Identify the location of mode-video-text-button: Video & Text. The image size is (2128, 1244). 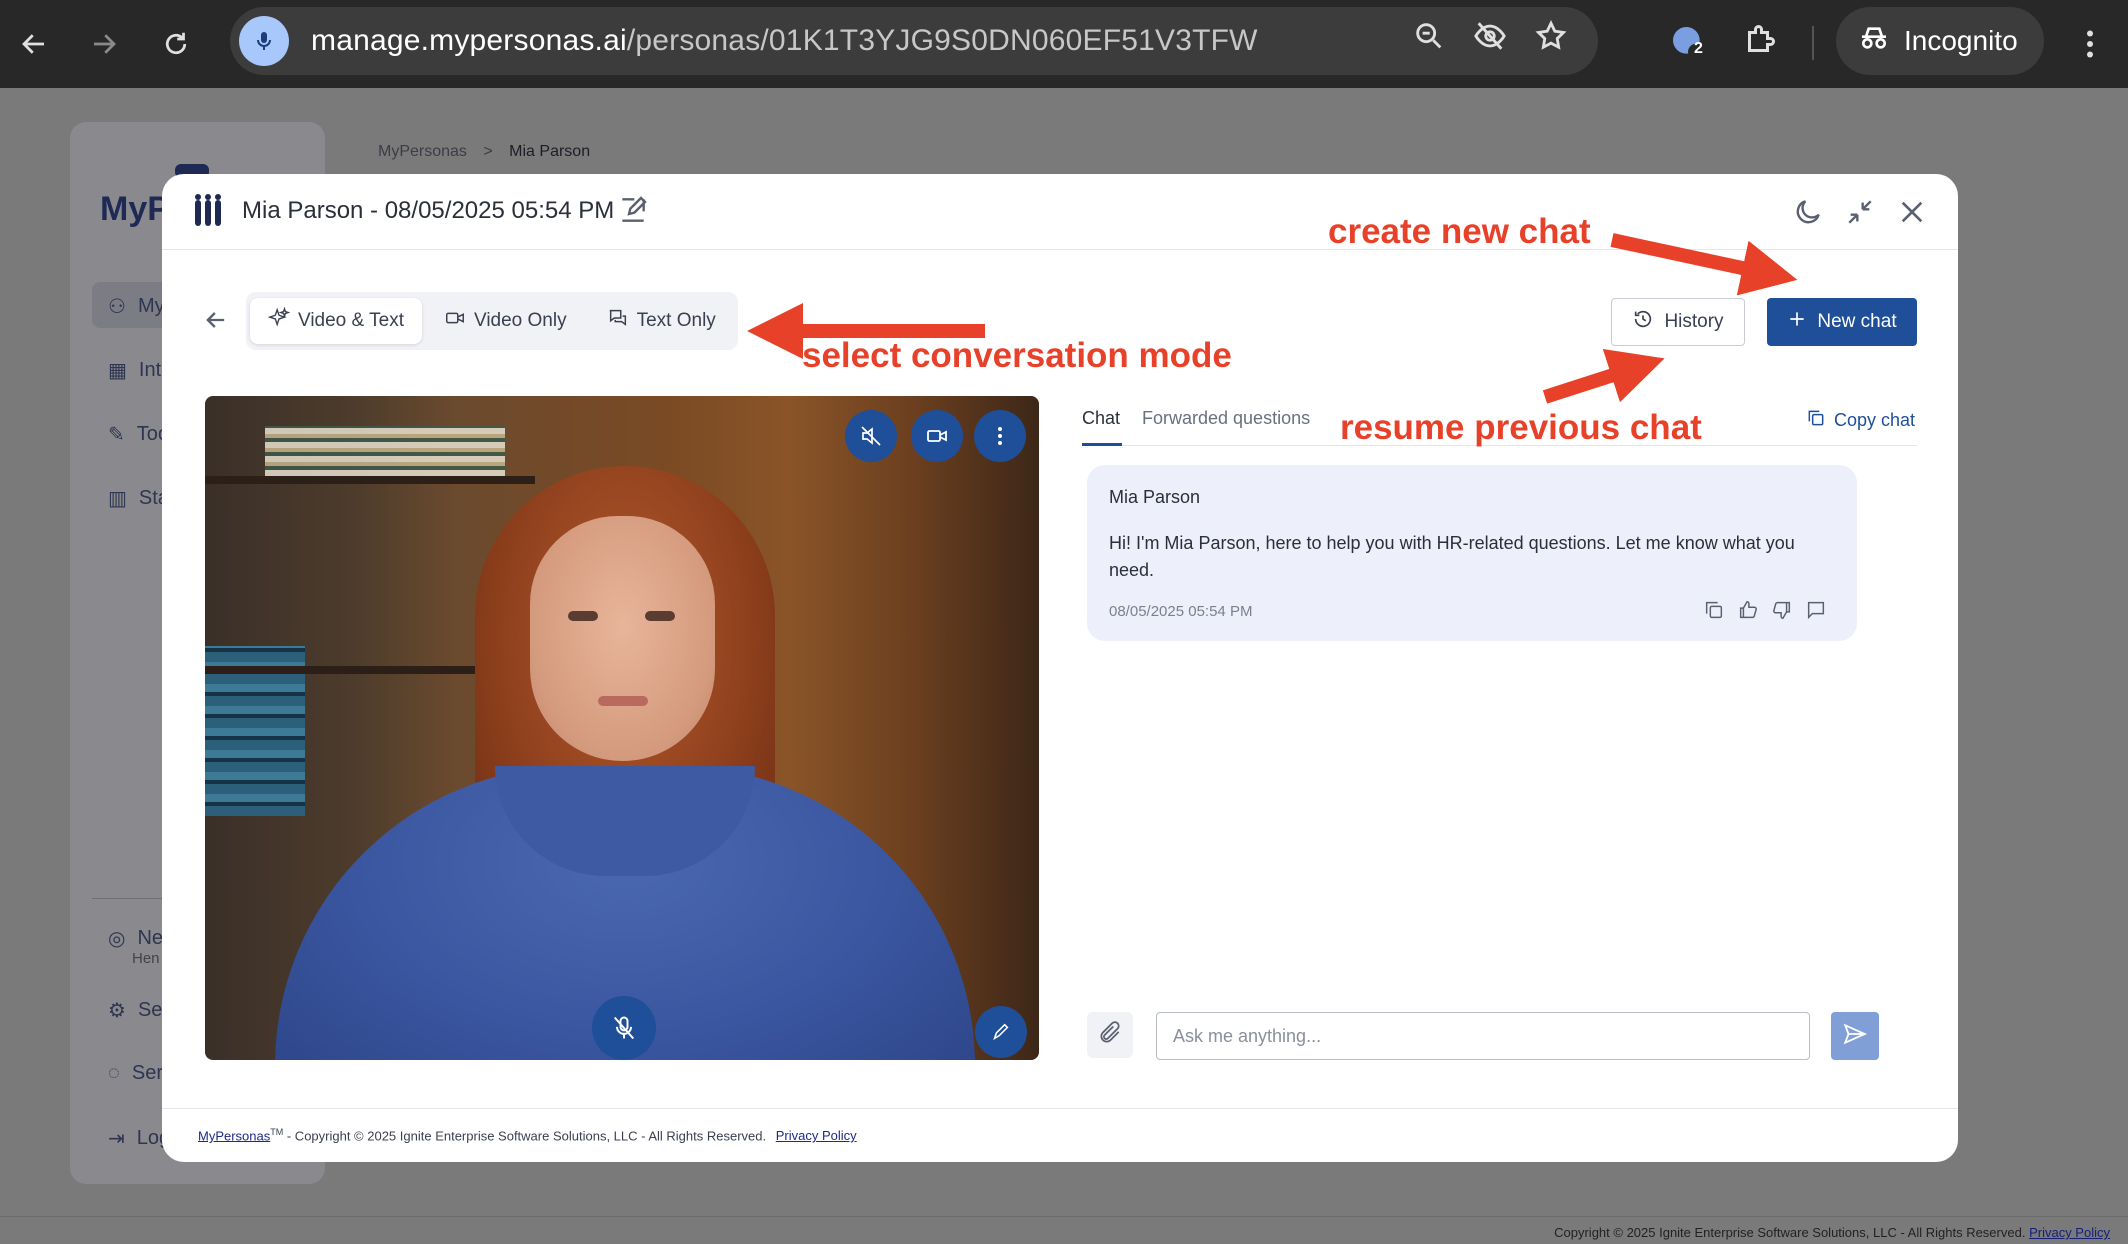
(336, 321).